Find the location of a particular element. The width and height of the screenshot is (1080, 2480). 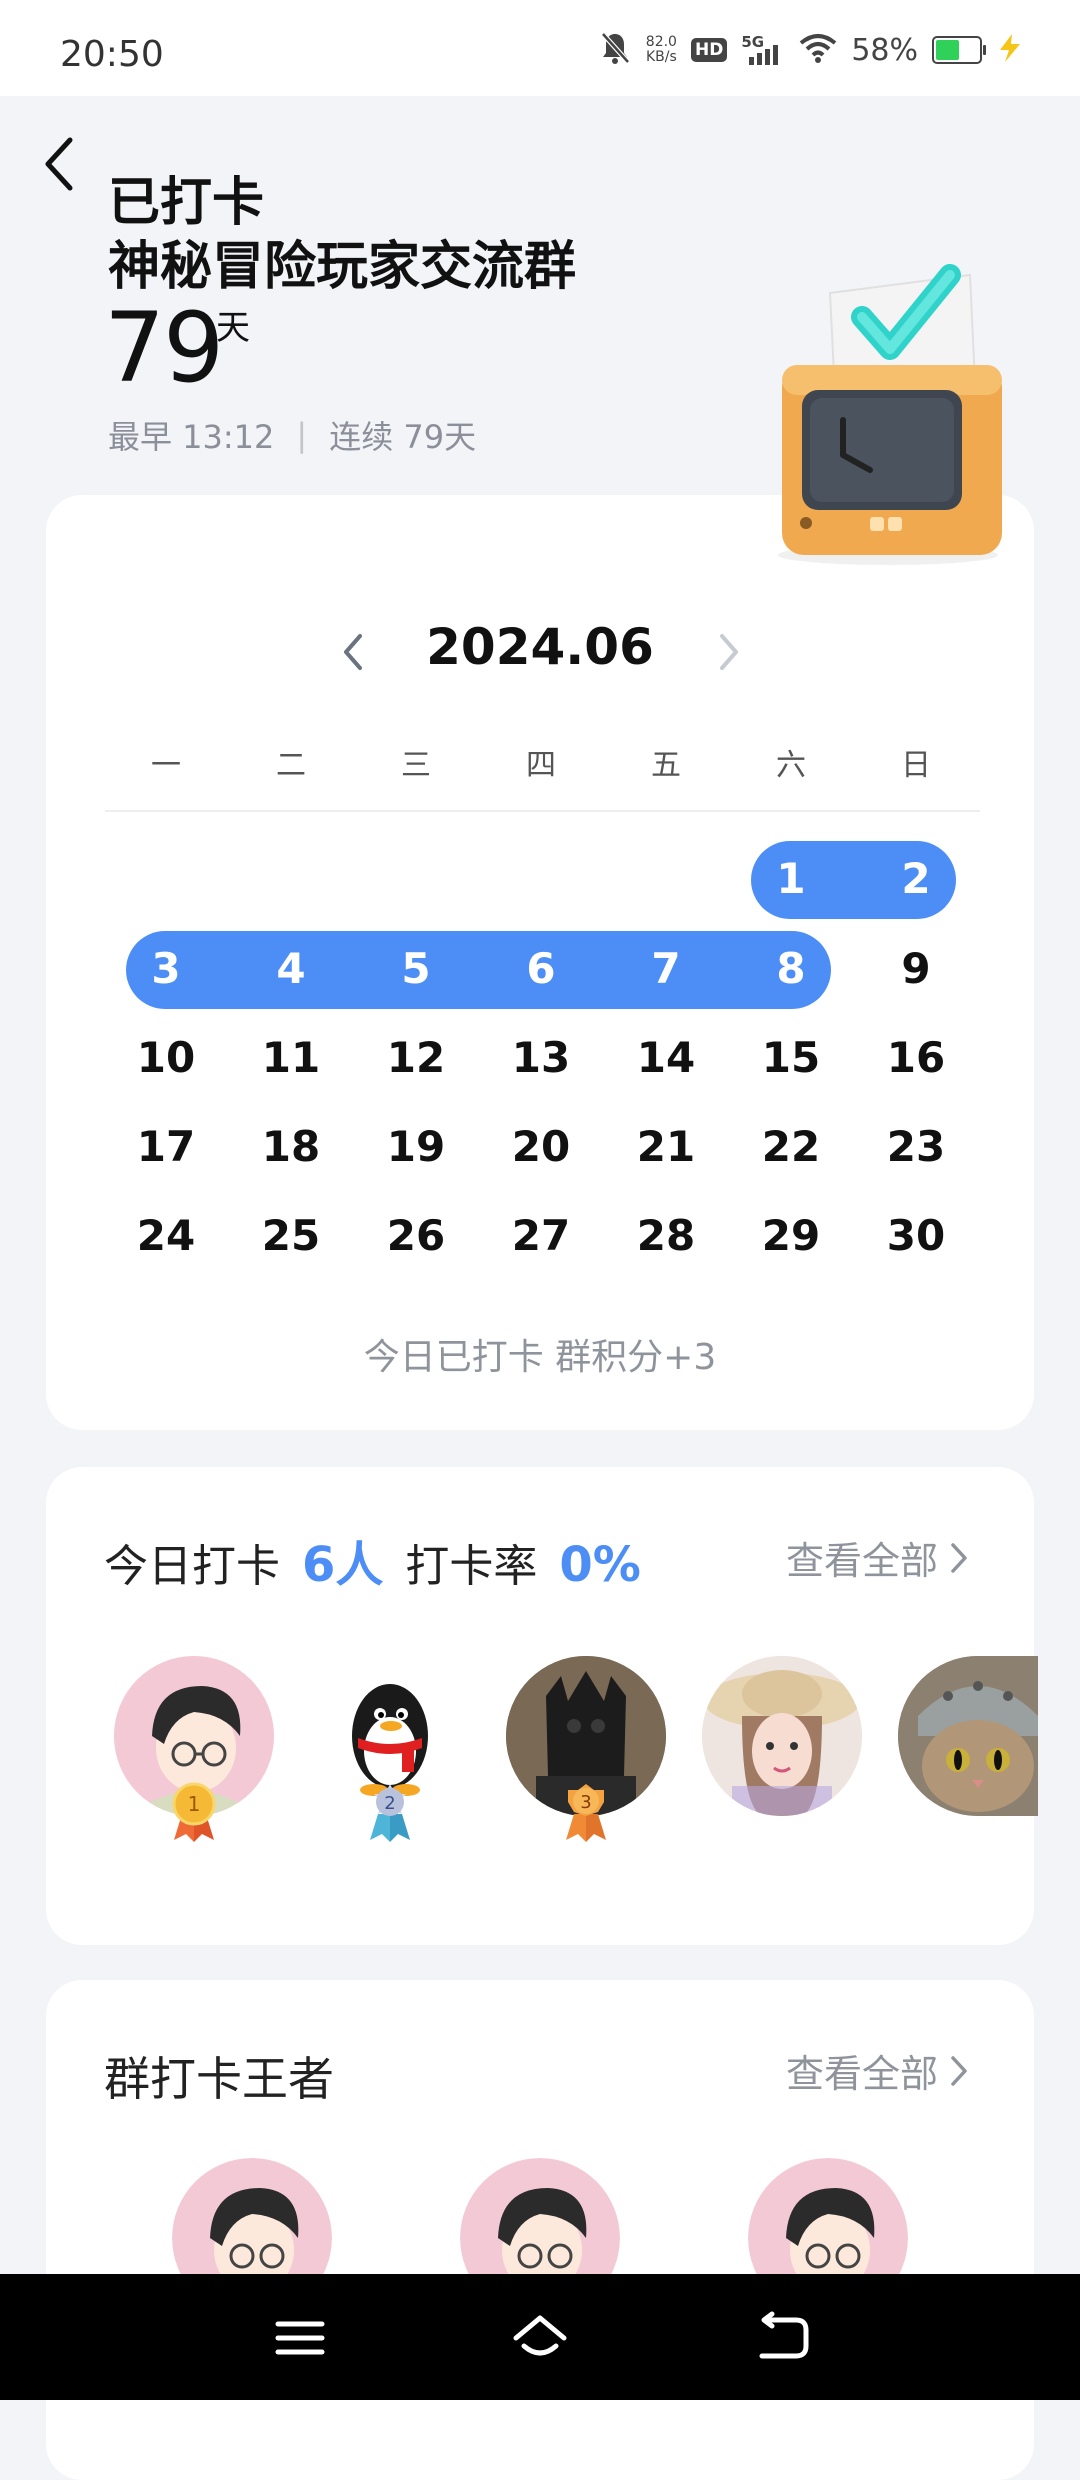

next-month-button is located at coordinates (729, 652).